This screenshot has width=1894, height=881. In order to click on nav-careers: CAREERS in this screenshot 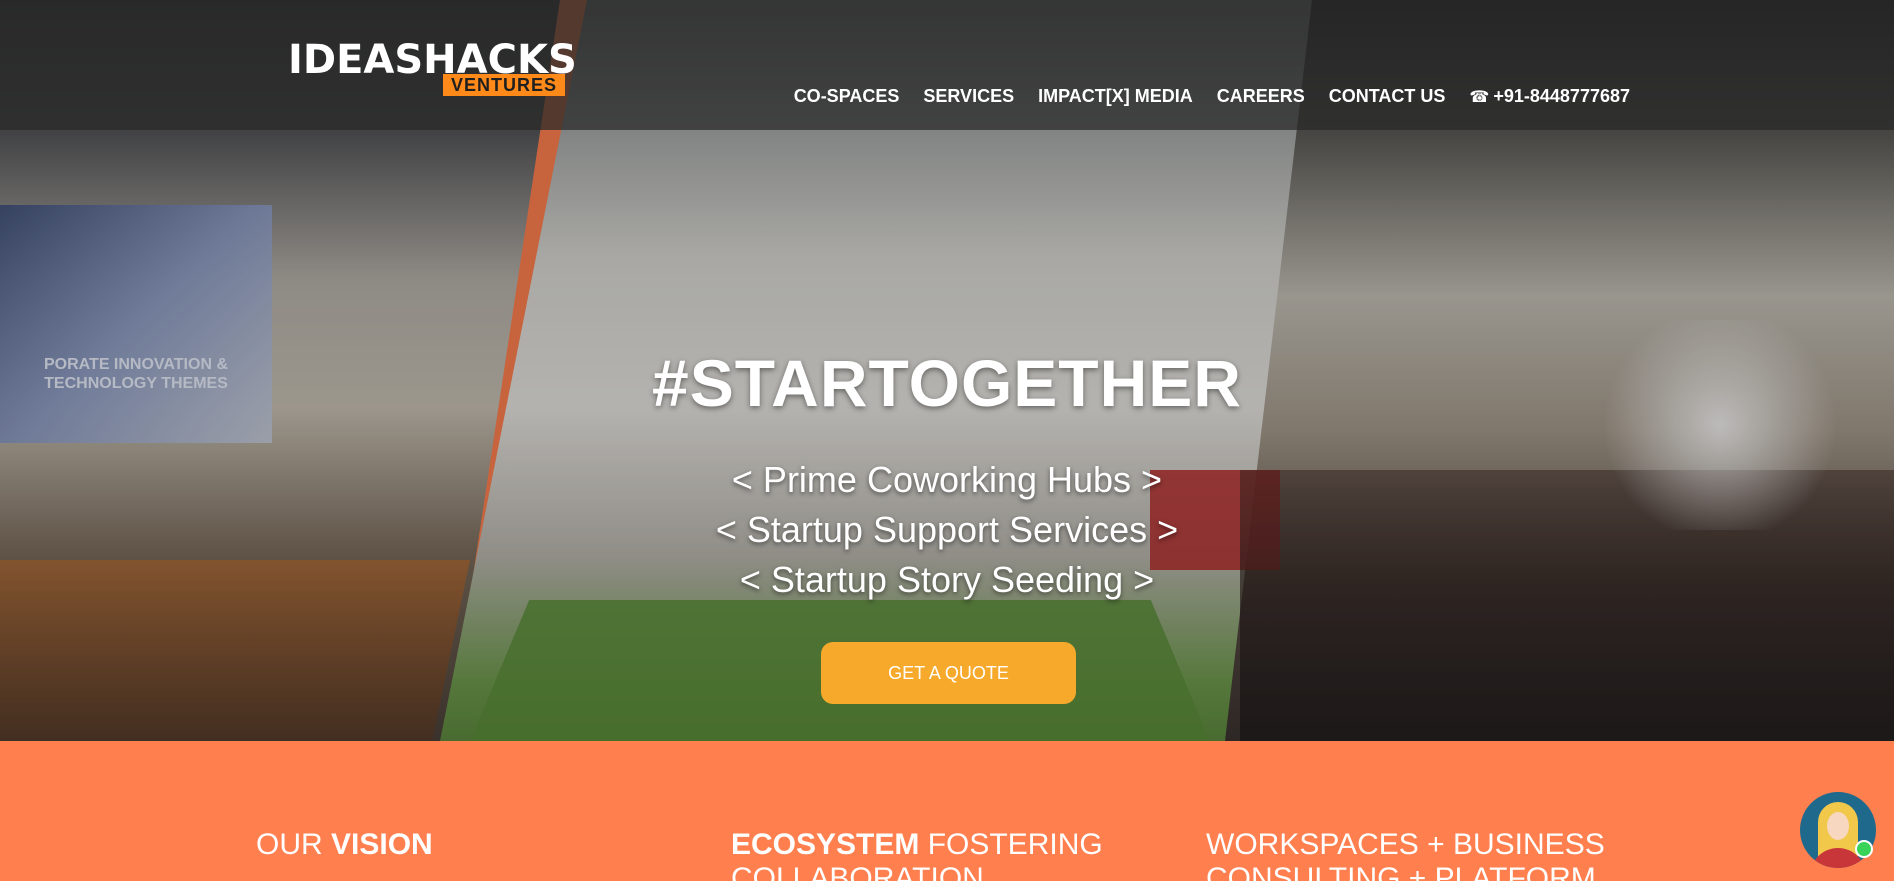, I will do `click(1261, 96)`.